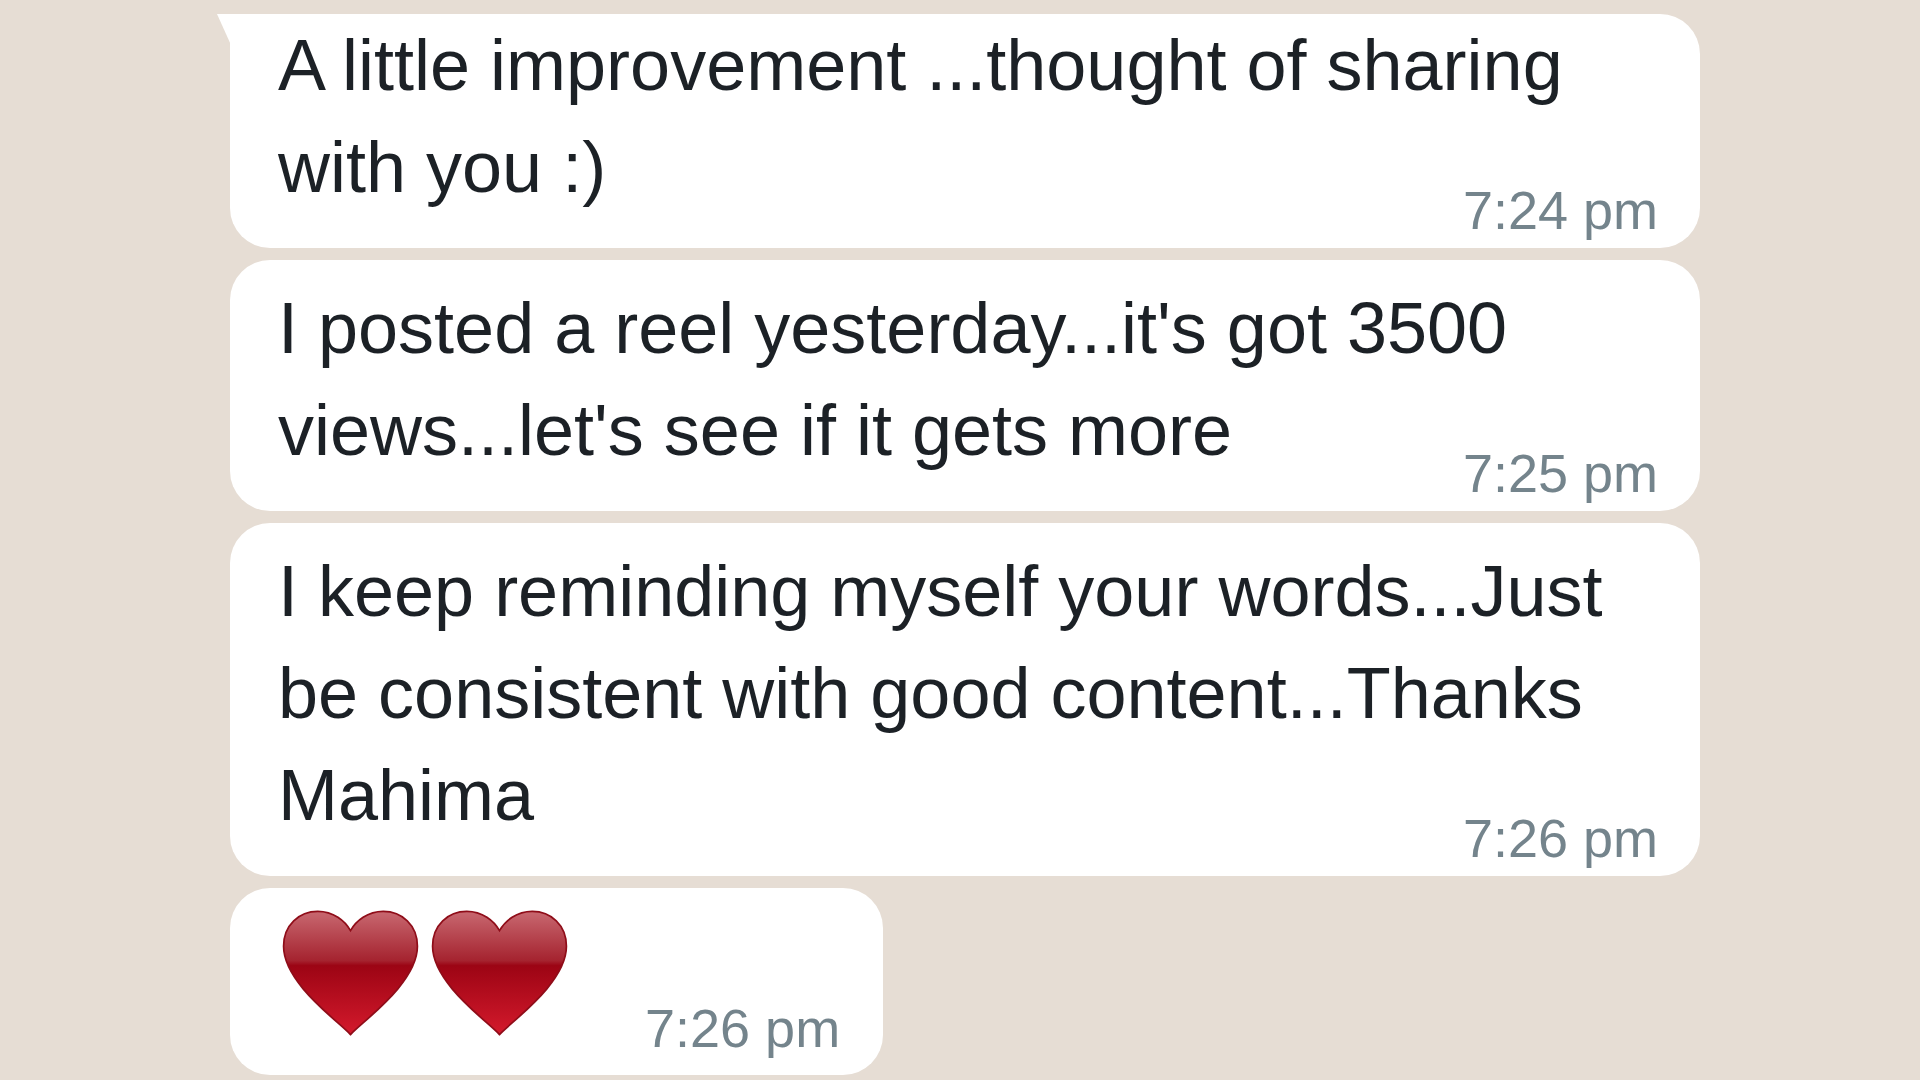 This screenshot has width=1920, height=1080. Describe the element at coordinates (743, 1028) in the screenshot. I see `timestamp: 7:26 pm` at that location.